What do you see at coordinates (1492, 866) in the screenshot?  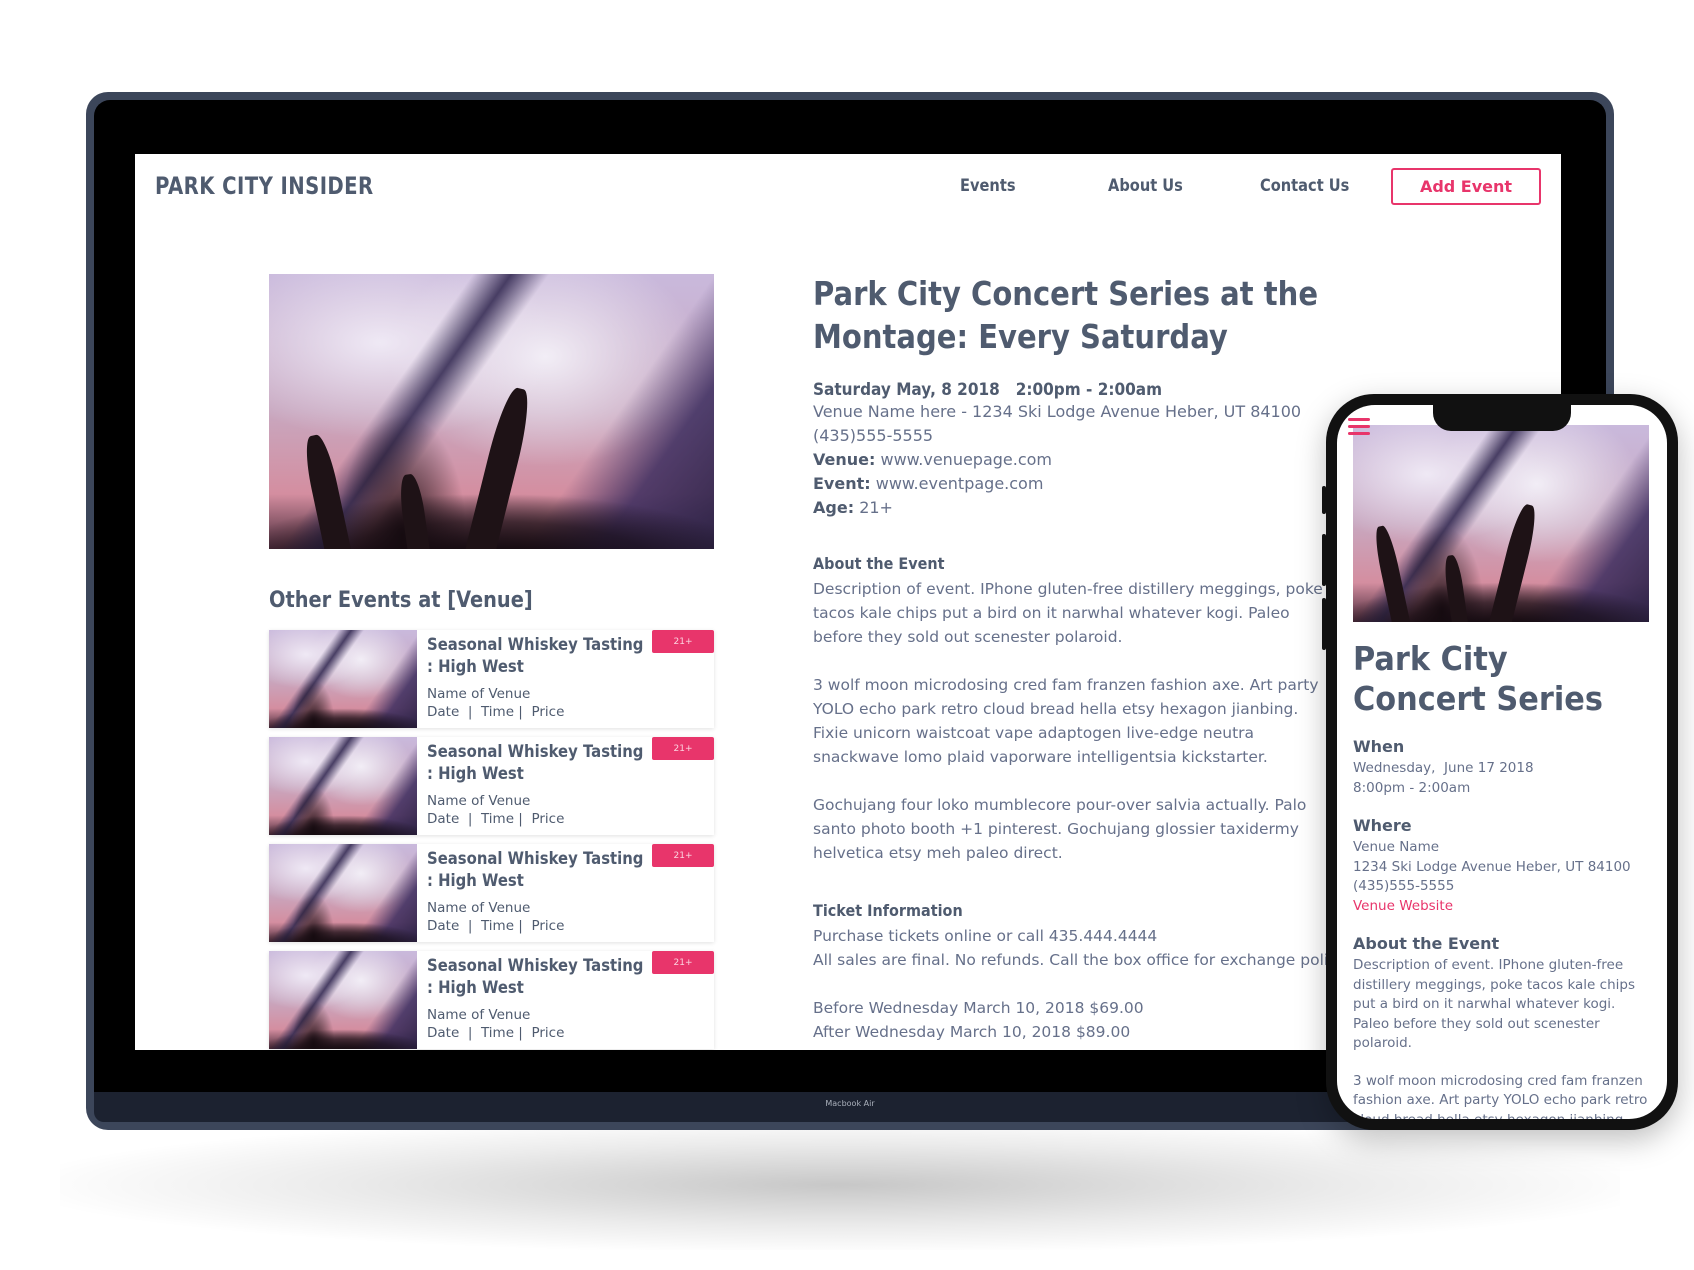 I see `where-address: 1234 Ski Lodge Avenue Heber, UT 84100` at bounding box center [1492, 866].